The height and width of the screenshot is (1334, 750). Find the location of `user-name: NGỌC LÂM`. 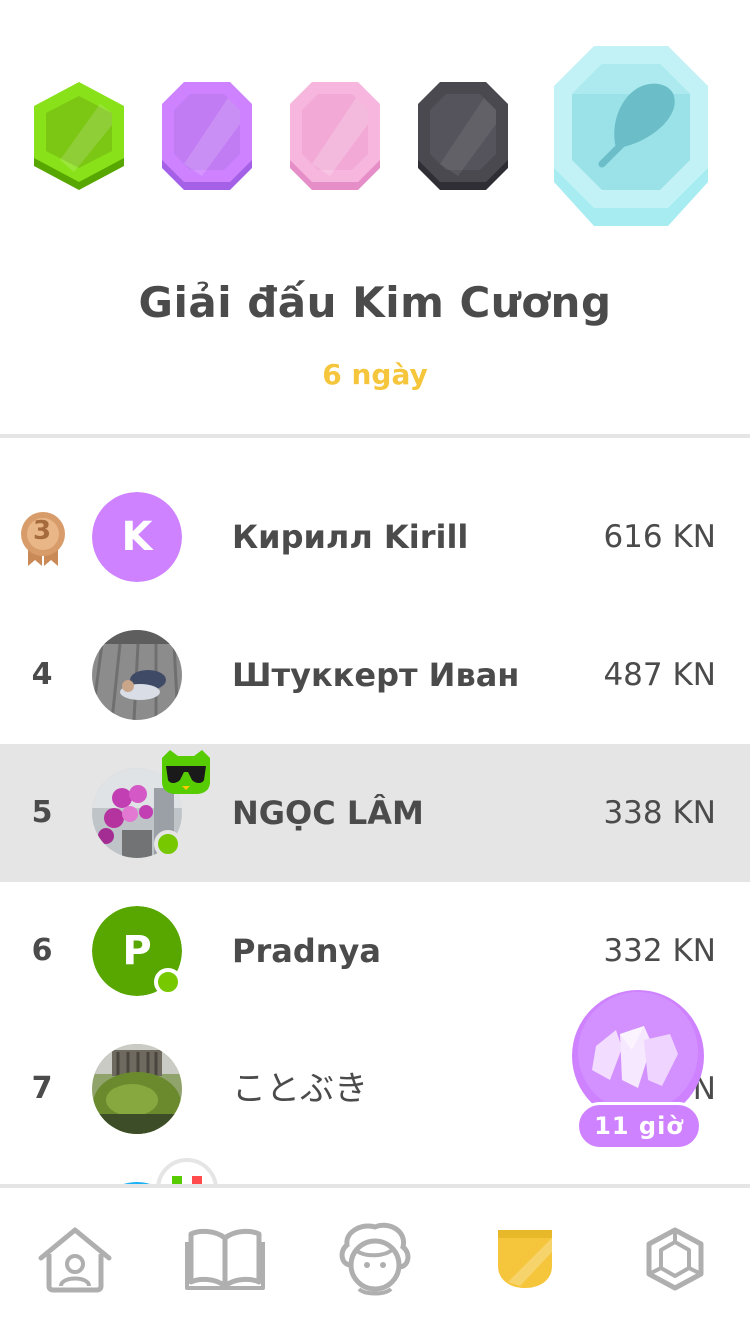

user-name: NGỌC LÂM is located at coordinates (328, 813).